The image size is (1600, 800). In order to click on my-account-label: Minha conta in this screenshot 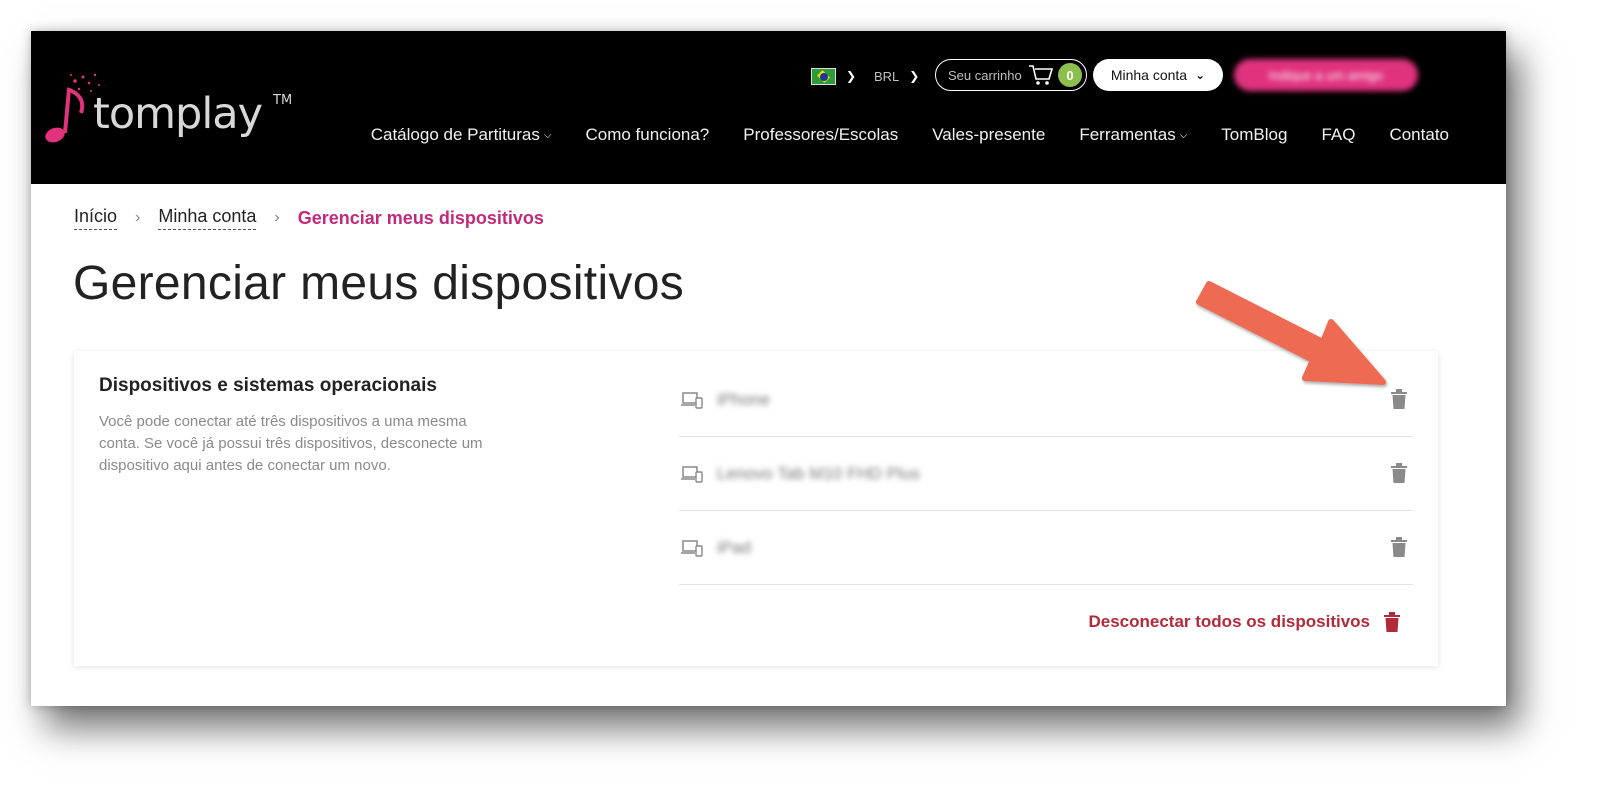, I will do `click(1149, 75)`.